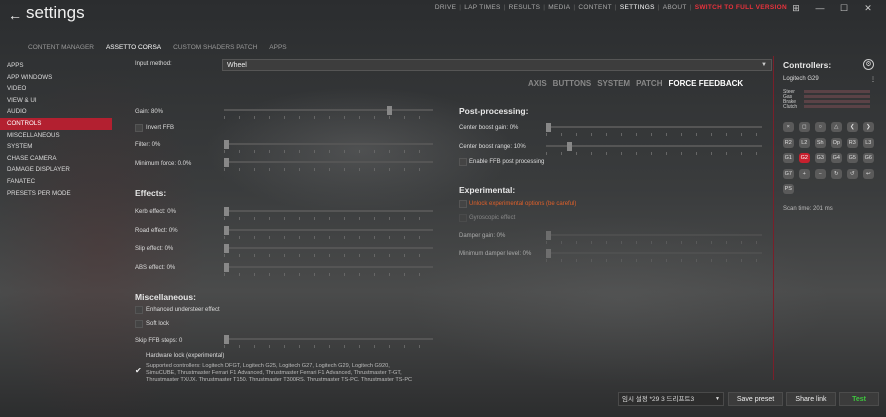  I want to click on more-options-icon: ⋮, so click(873, 79).